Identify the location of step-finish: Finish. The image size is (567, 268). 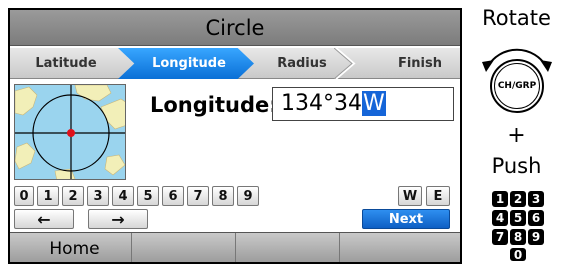
(408, 63).